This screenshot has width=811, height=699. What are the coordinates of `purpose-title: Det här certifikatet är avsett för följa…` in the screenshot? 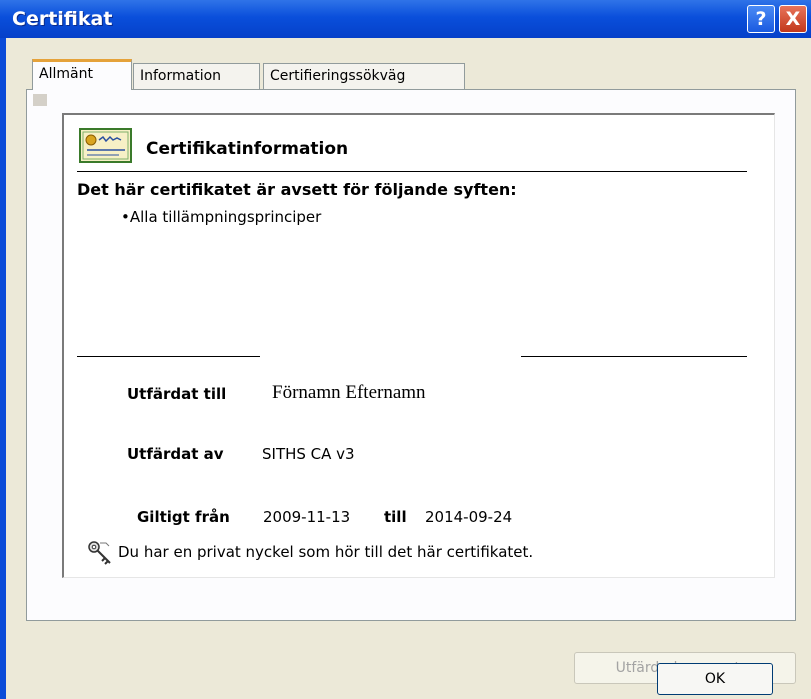 It's located at (297, 189).